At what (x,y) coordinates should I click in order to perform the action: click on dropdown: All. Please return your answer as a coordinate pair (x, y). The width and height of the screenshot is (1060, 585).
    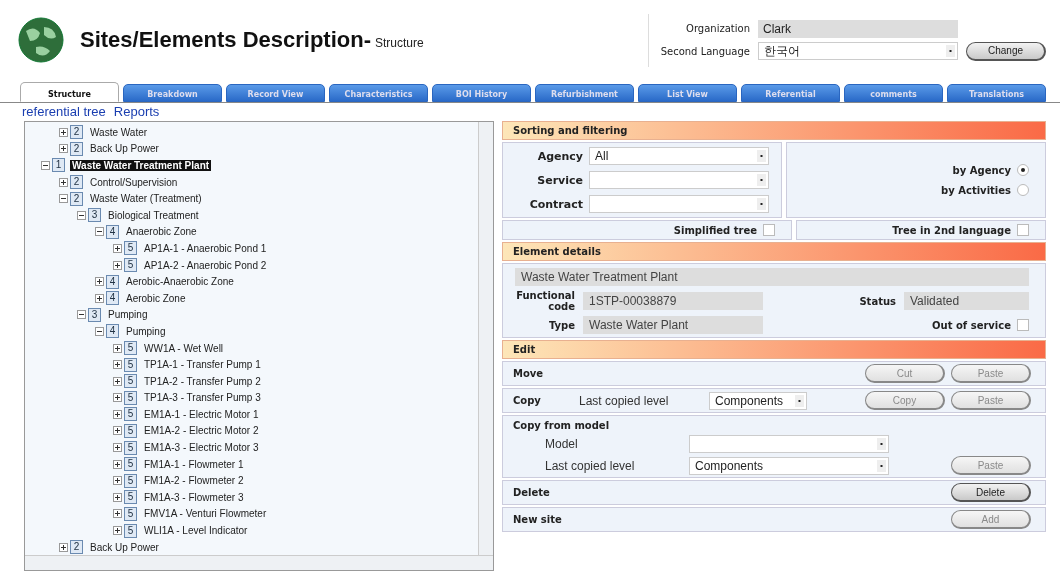
    Looking at the image, I should click on (679, 156).